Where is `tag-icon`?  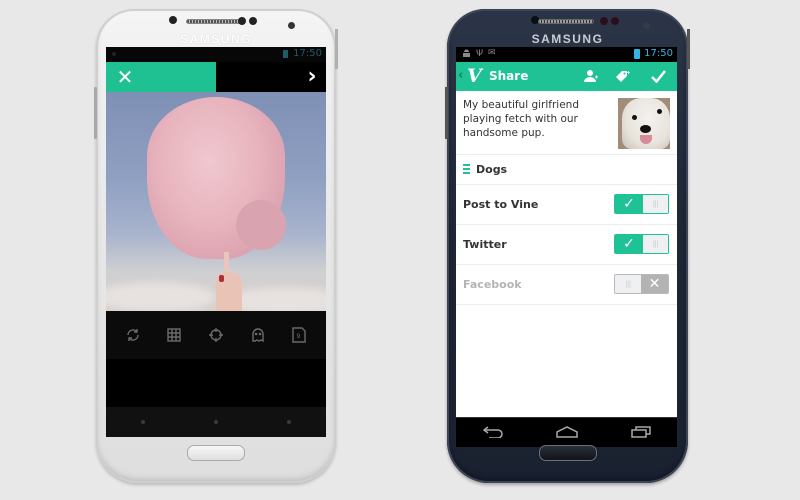
tag-icon is located at coordinates (623, 76).